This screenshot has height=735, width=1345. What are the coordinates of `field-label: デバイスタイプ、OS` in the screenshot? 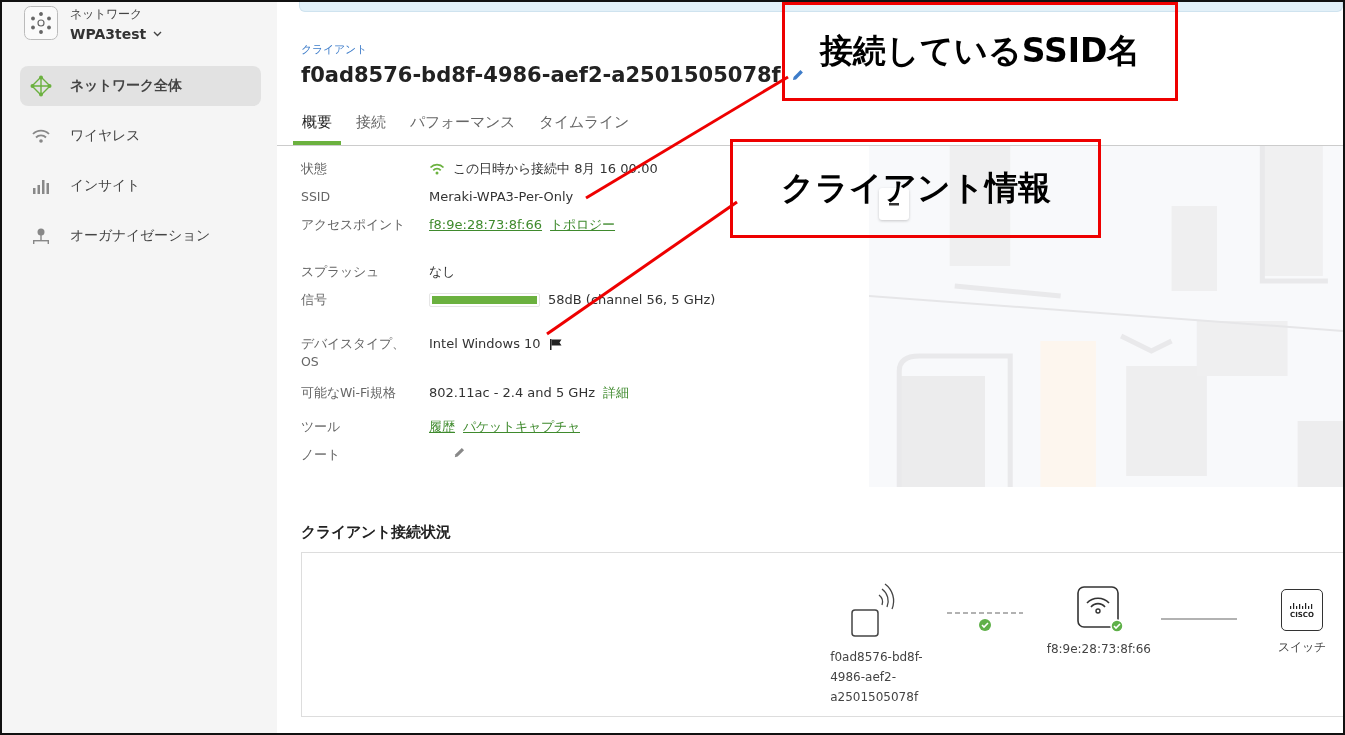 It's located at (353, 353).